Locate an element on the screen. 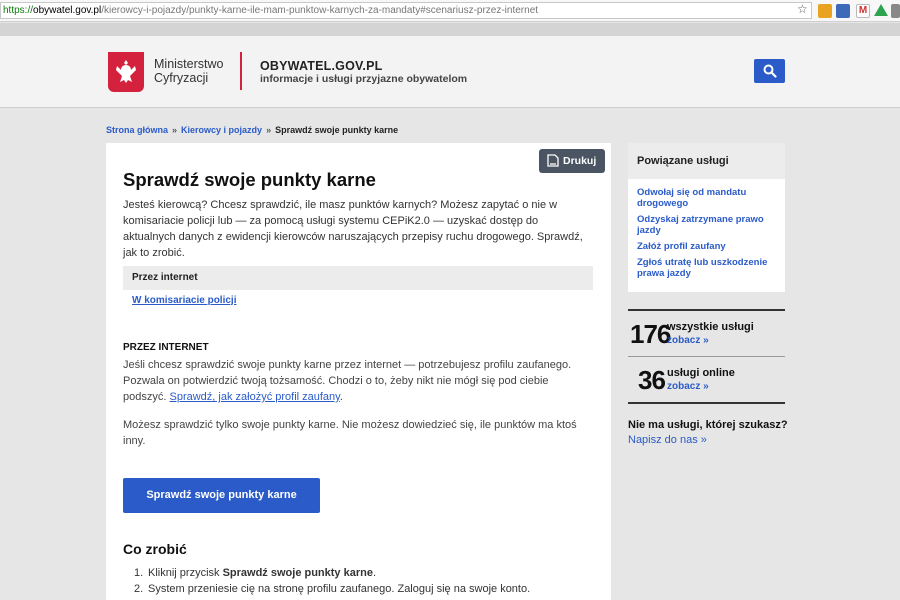 This screenshot has height=600, width=900. related-link: Odzyskaj zatrzymane prawo jazdy is located at coordinates (700, 225).